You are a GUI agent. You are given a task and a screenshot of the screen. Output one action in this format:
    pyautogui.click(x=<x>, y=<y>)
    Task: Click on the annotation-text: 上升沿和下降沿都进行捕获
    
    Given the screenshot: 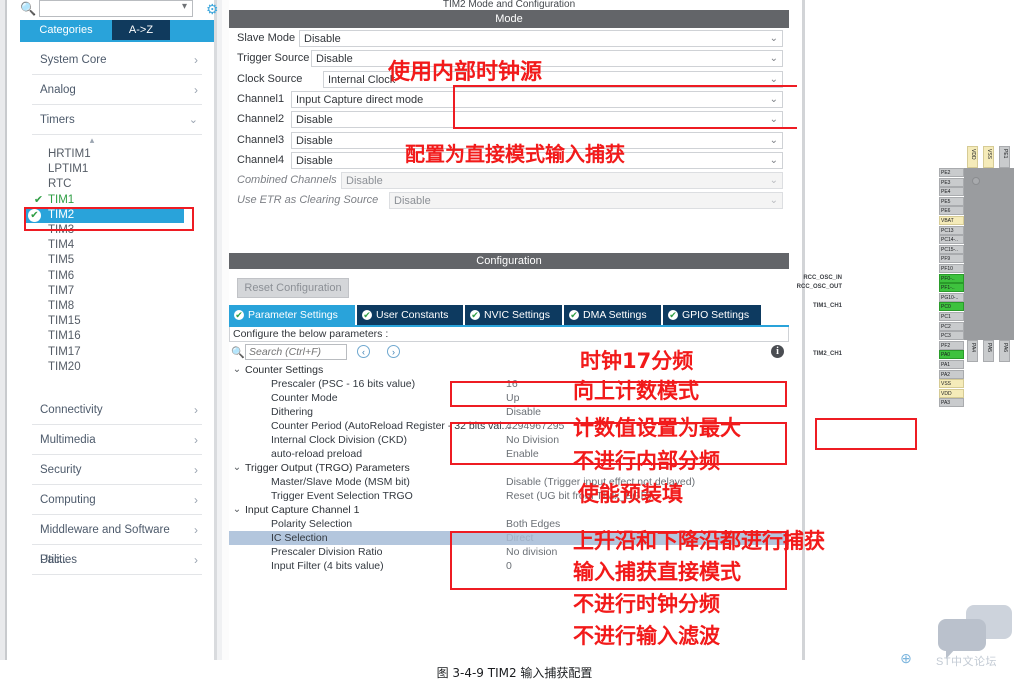 What is the action you would take?
    pyautogui.click(x=699, y=541)
    